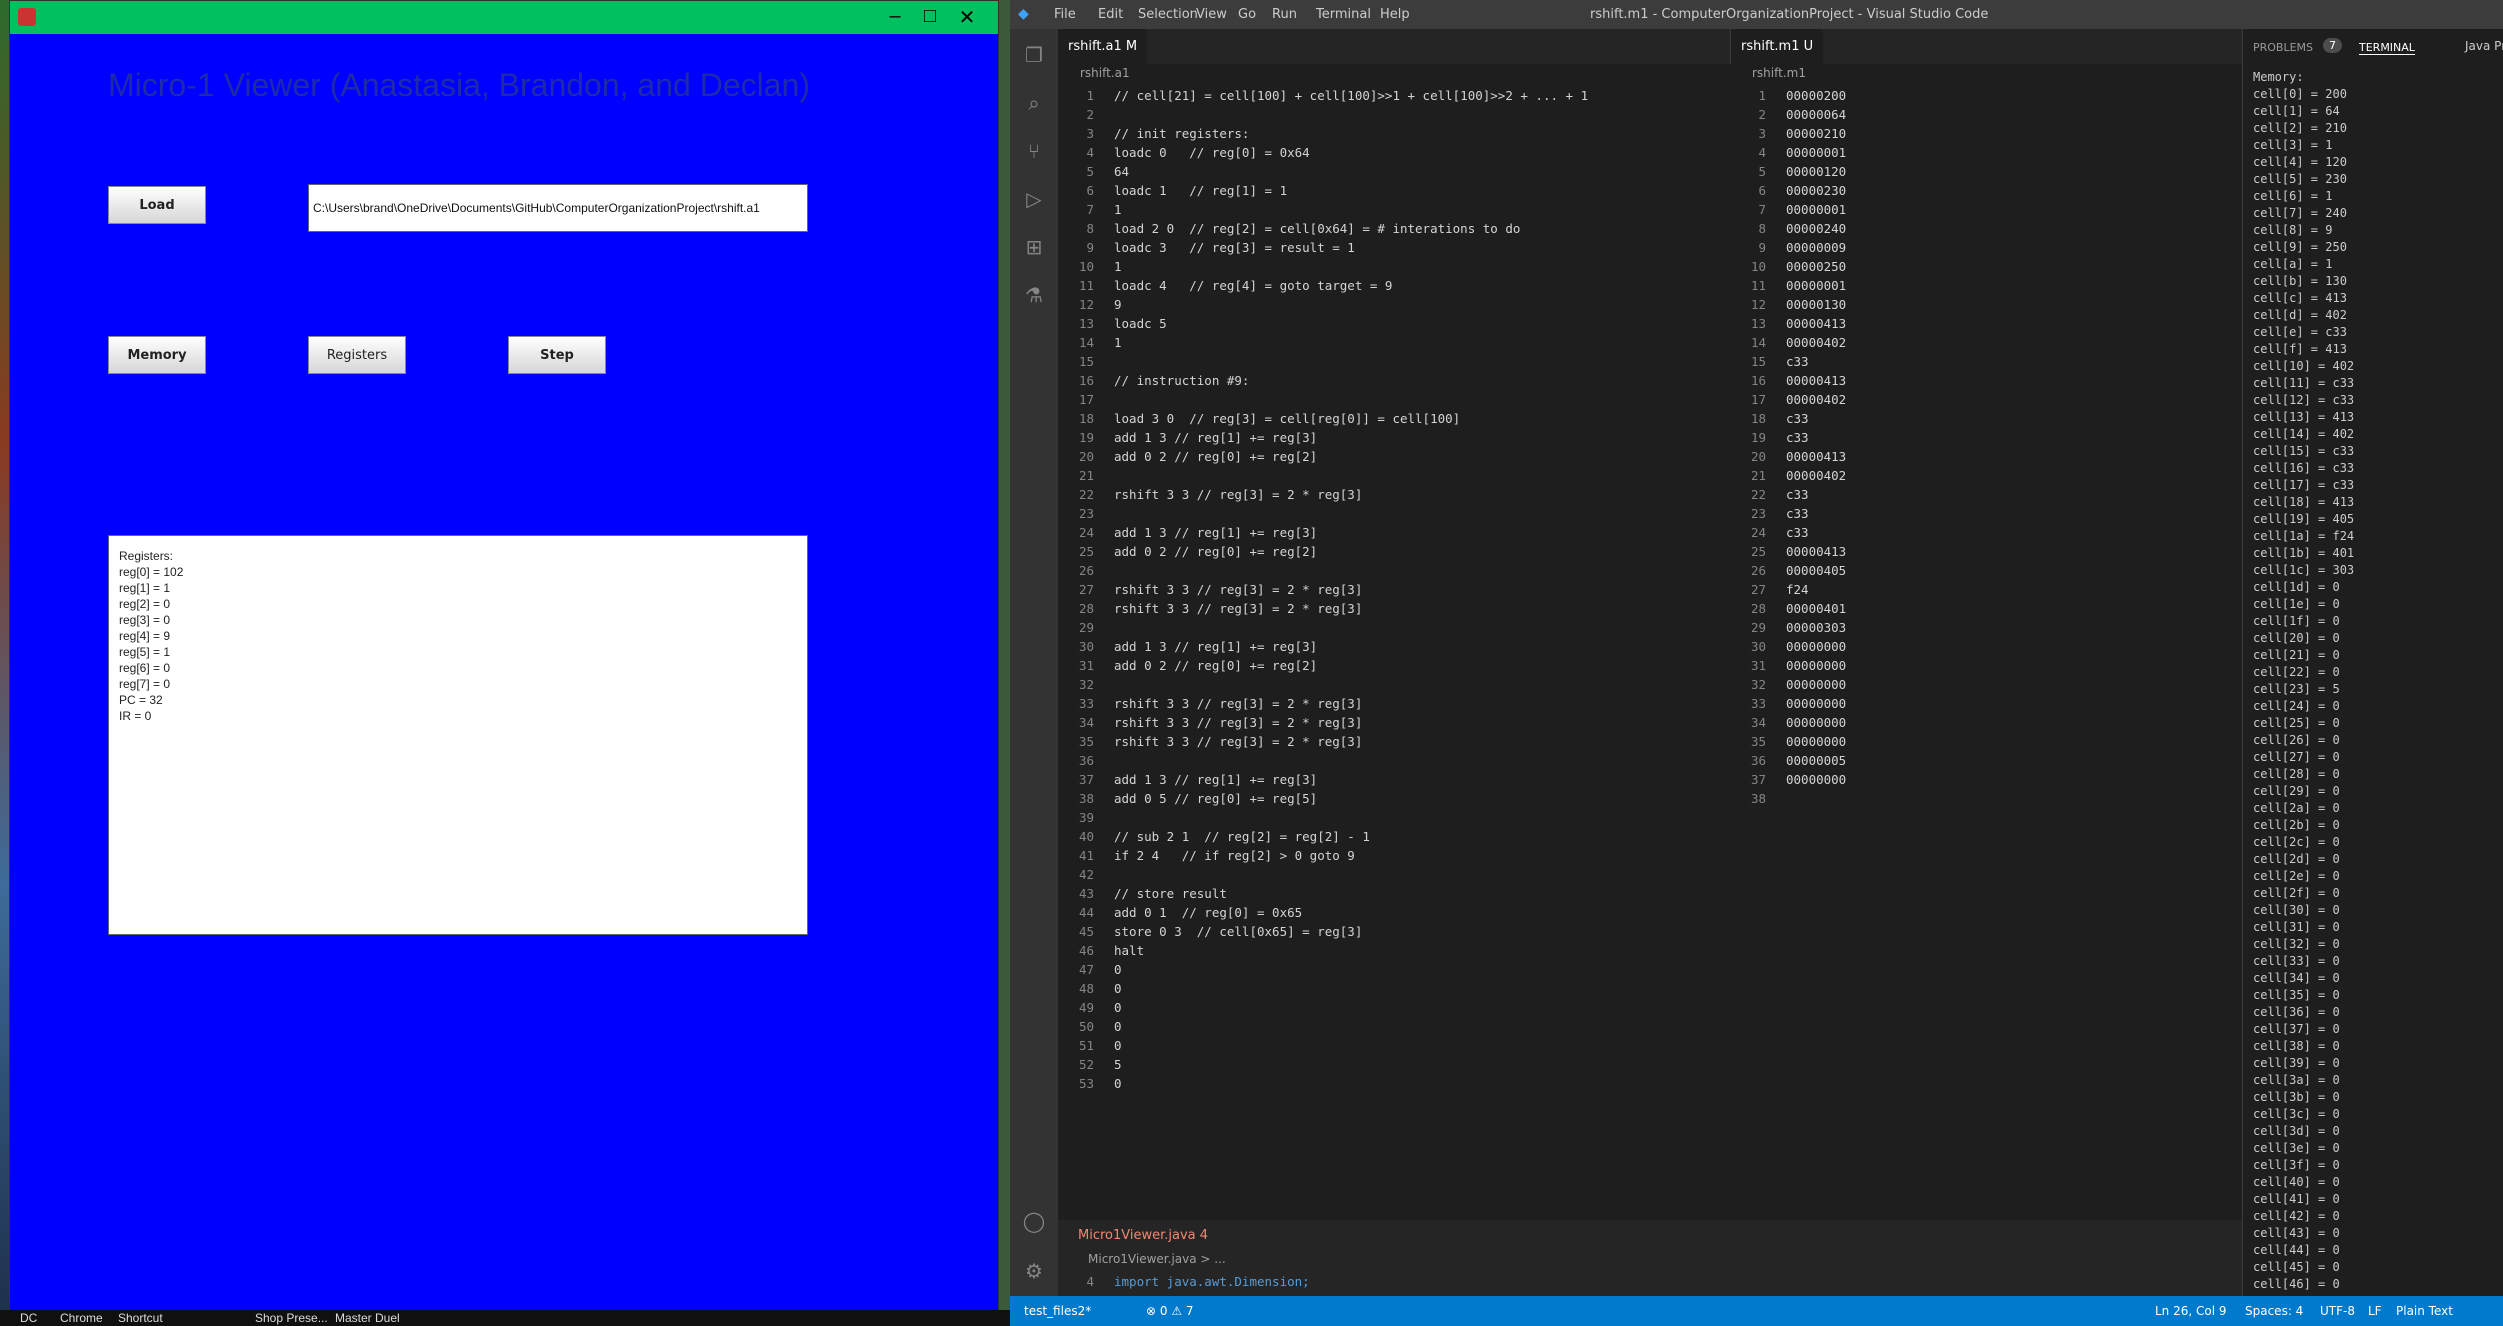 This screenshot has height=1326, width=2503. I want to click on code-line: 38 add 0 5 // reg[0] += reg[5], so click(1323, 798).